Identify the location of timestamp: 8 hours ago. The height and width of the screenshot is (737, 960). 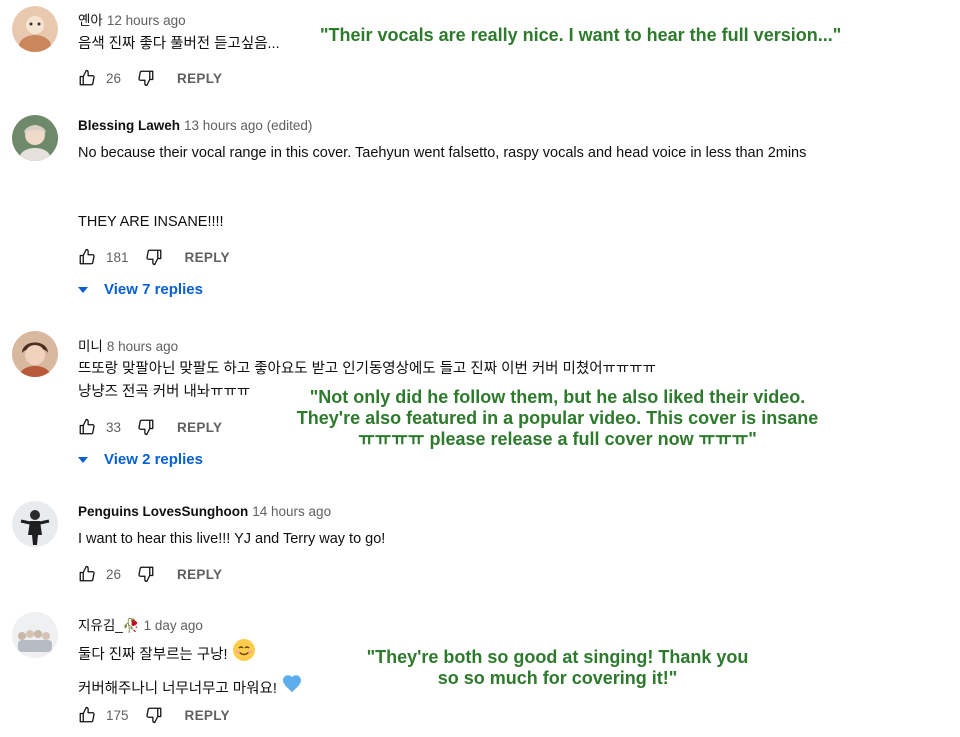
(142, 346).